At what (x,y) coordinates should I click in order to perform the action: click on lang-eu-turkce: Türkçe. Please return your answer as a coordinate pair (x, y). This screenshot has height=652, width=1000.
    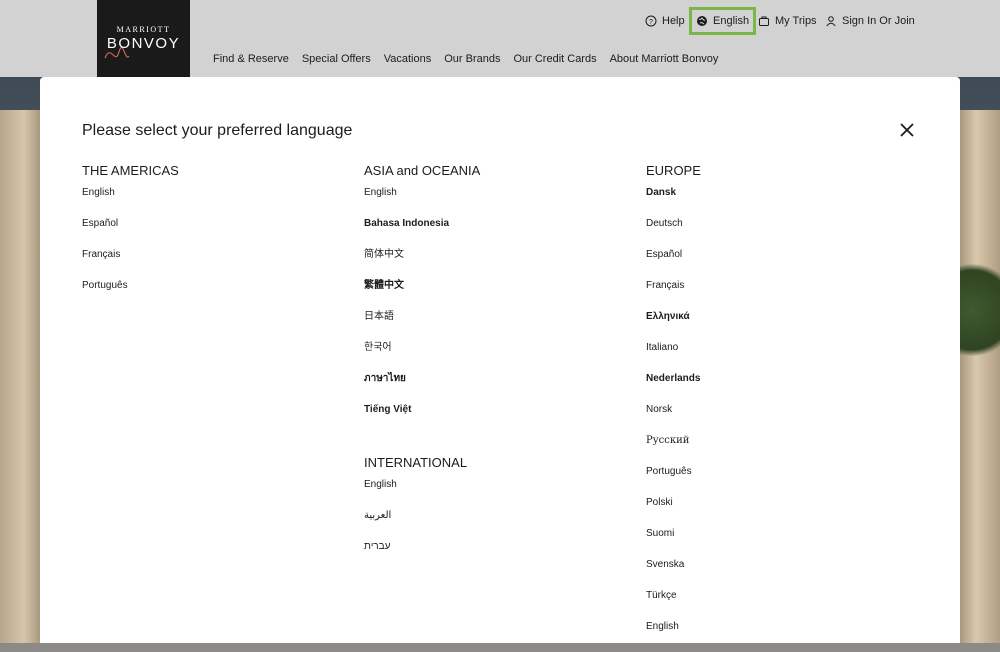
    Looking at the image, I should click on (673, 605).